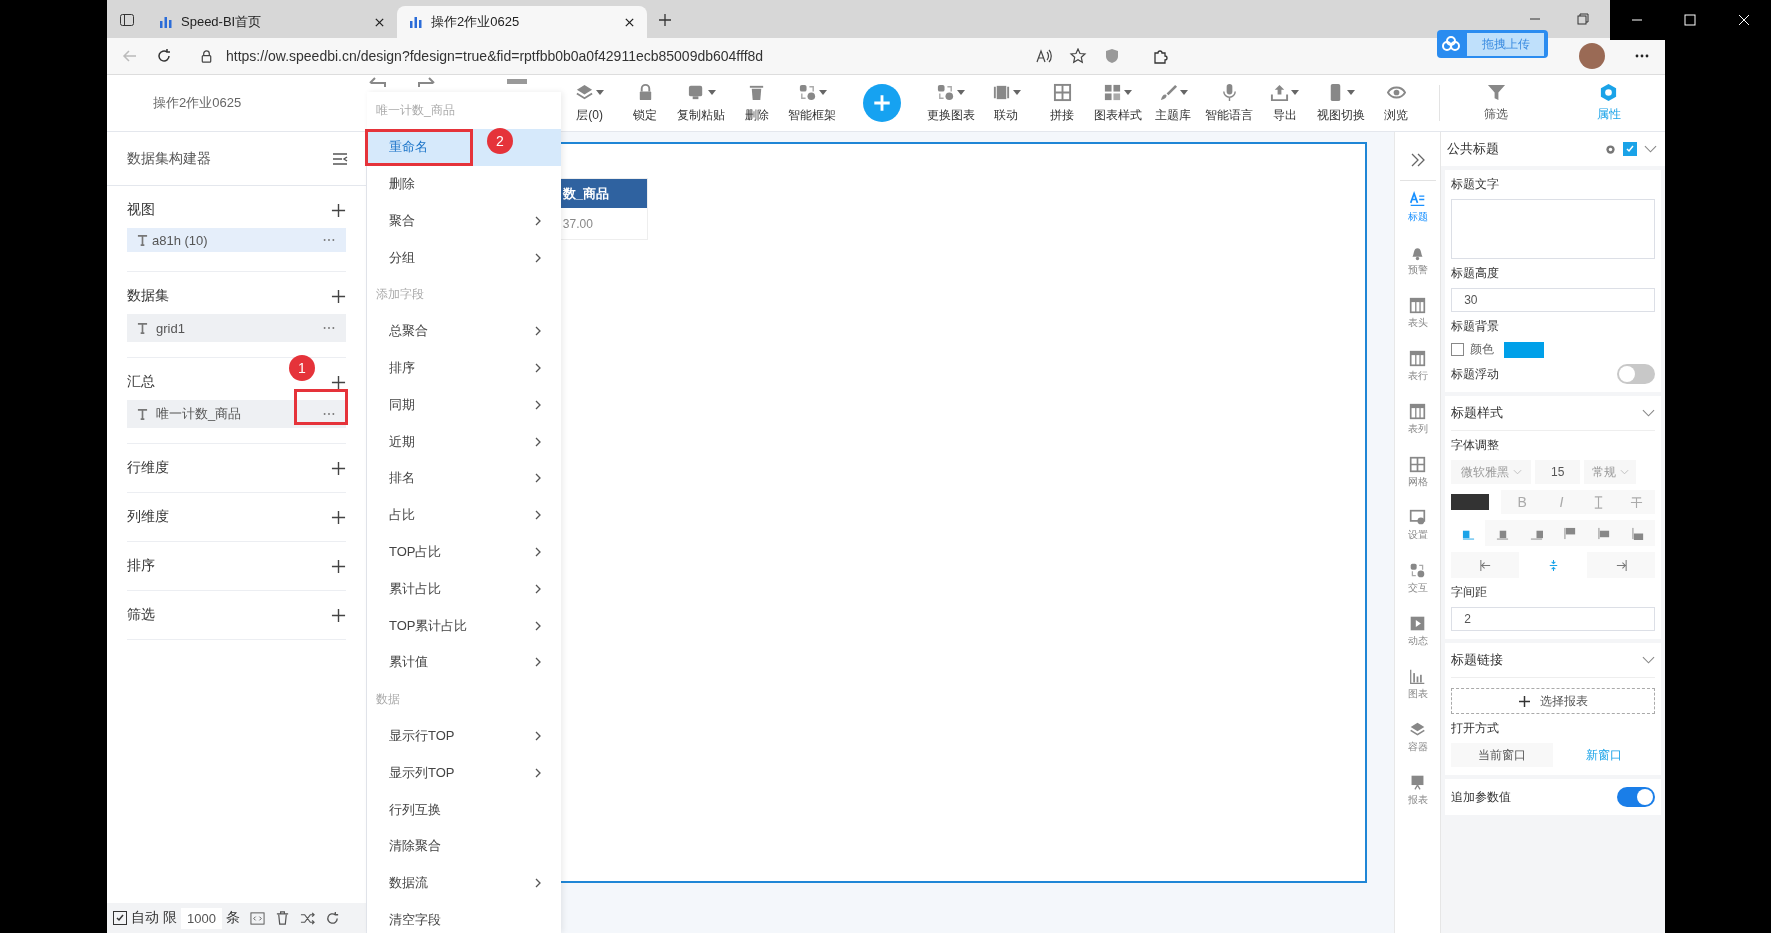 The height and width of the screenshot is (933, 1771). I want to click on side-tab: 设置, so click(1417, 535).